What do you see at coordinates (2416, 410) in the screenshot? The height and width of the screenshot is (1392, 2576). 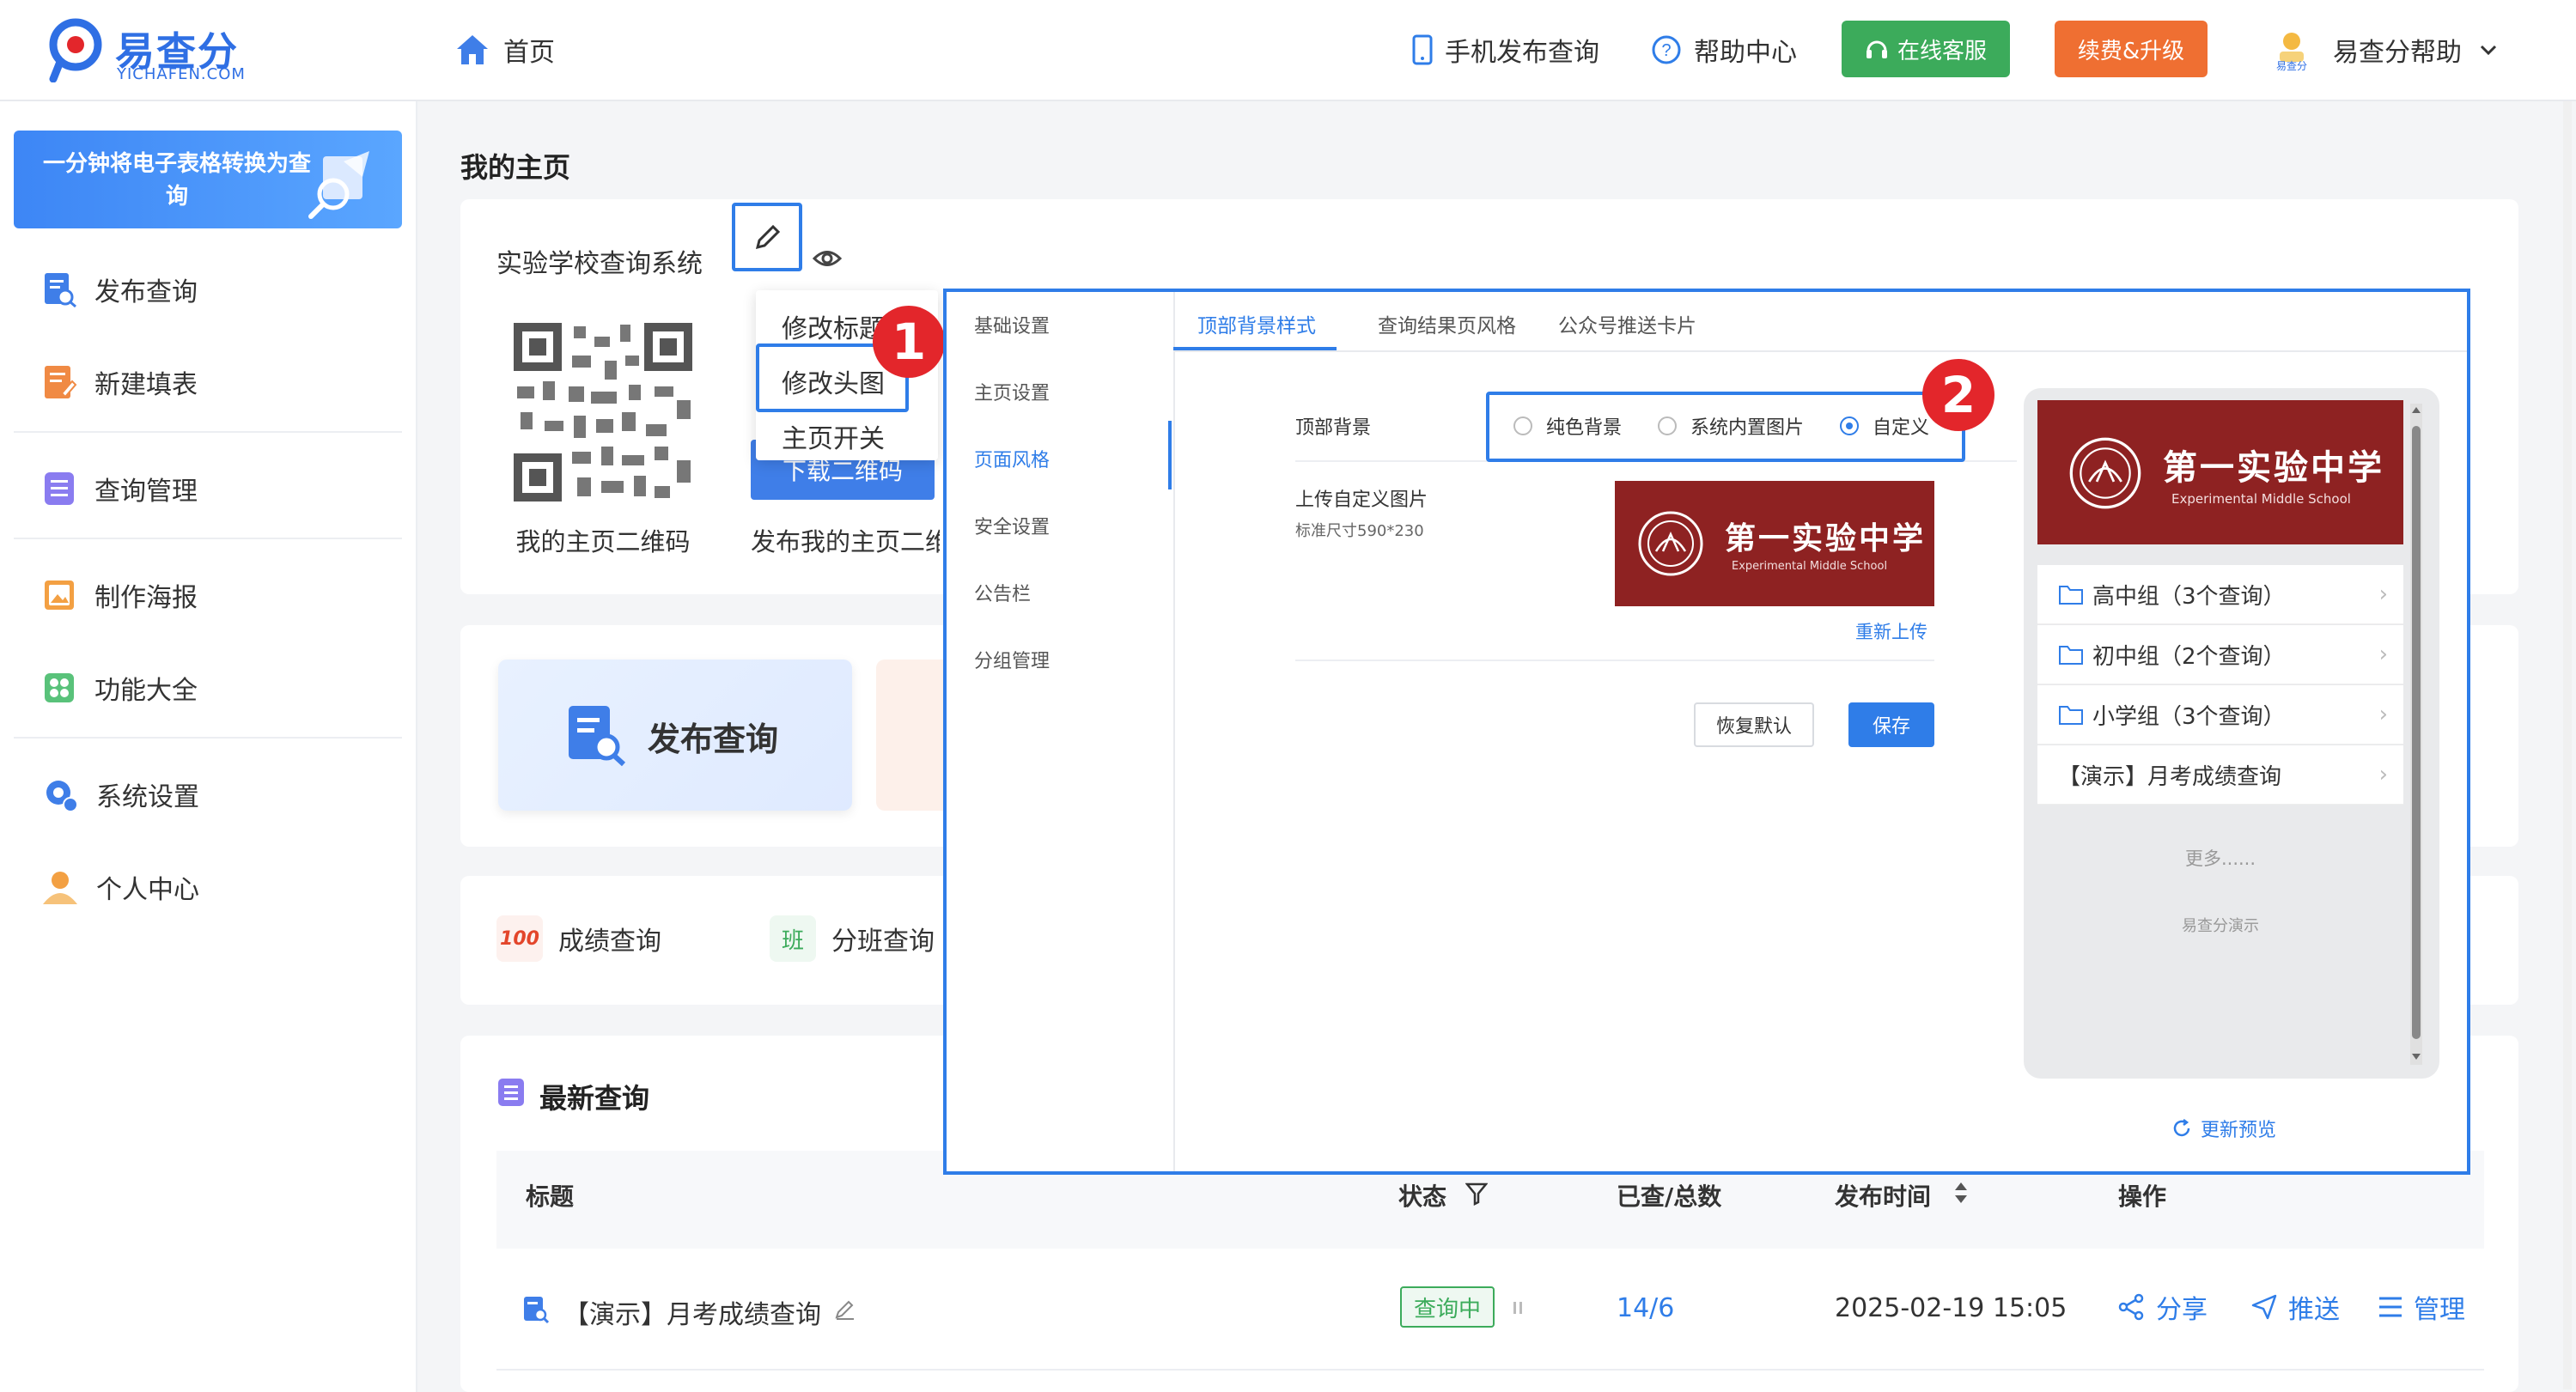 I see `scroll-up-arrow-icon` at bounding box center [2416, 410].